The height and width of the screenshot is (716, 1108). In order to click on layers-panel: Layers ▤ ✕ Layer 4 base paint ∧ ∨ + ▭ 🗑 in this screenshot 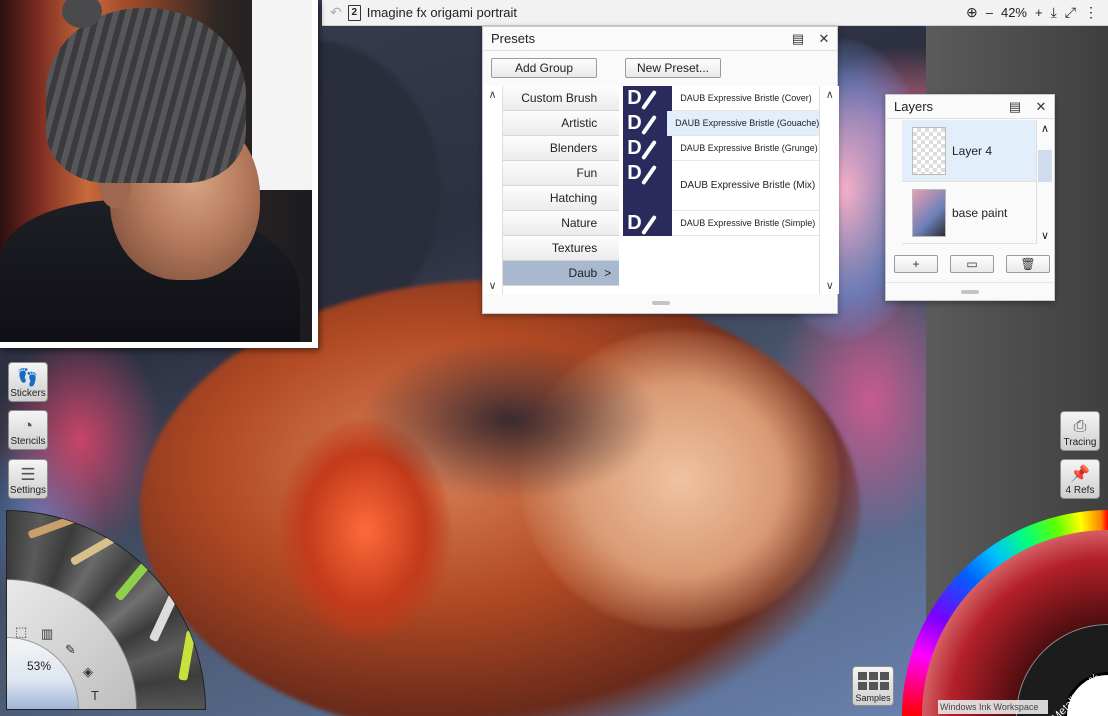, I will do `click(970, 197)`.